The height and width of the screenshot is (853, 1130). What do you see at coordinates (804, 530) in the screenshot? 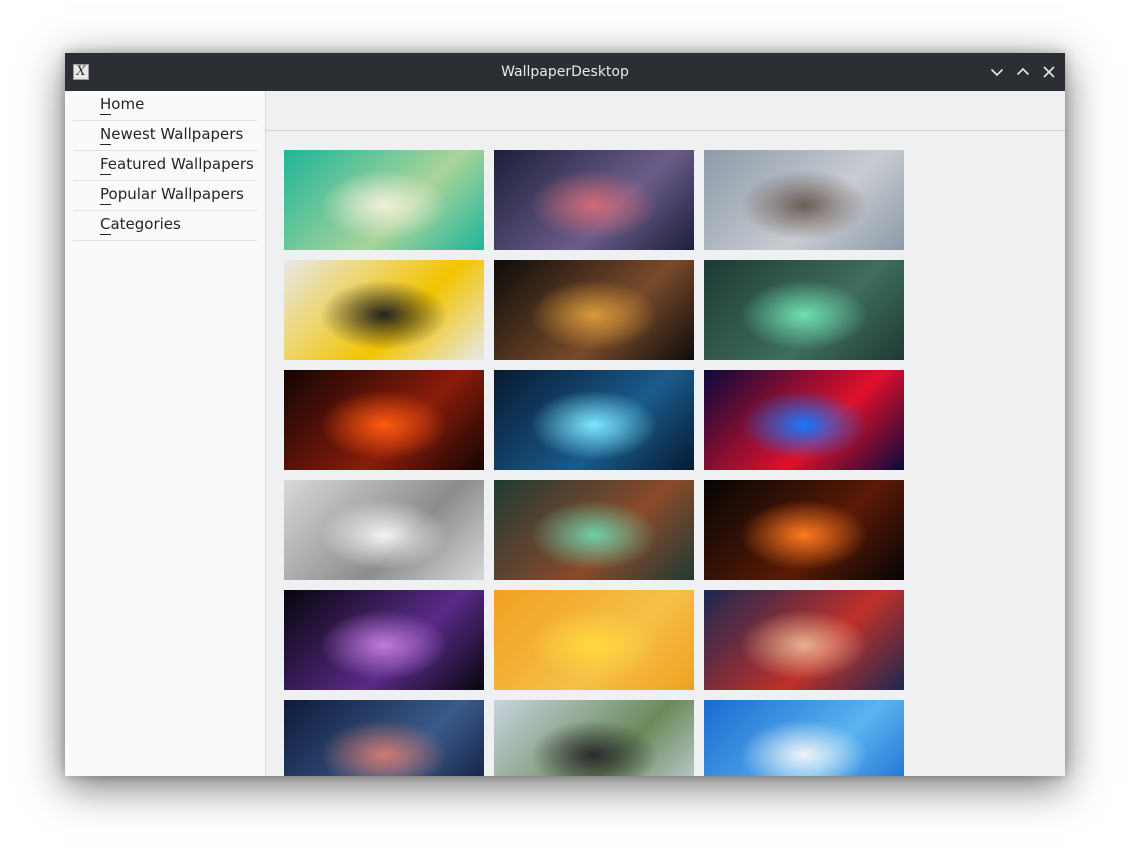
I see `wallpaper-thumbnail-orange-space-nebula` at bounding box center [804, 530].